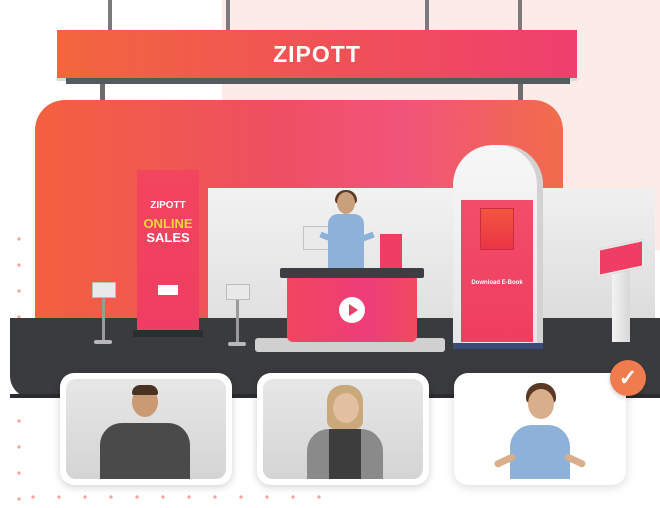 This screenshot has width=660, height=508. Describe the element at coordinates (168, 205) in the screenshot. I see `rollup-brand: ZIPOTT` at that location.